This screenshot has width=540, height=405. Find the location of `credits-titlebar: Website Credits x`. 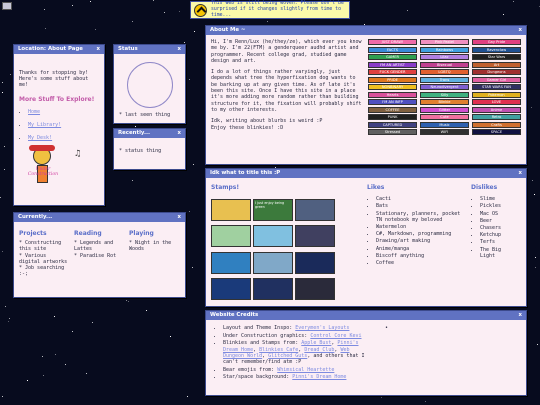

credits-titlebar: Website Credits x is located at coordinates (366, 315).